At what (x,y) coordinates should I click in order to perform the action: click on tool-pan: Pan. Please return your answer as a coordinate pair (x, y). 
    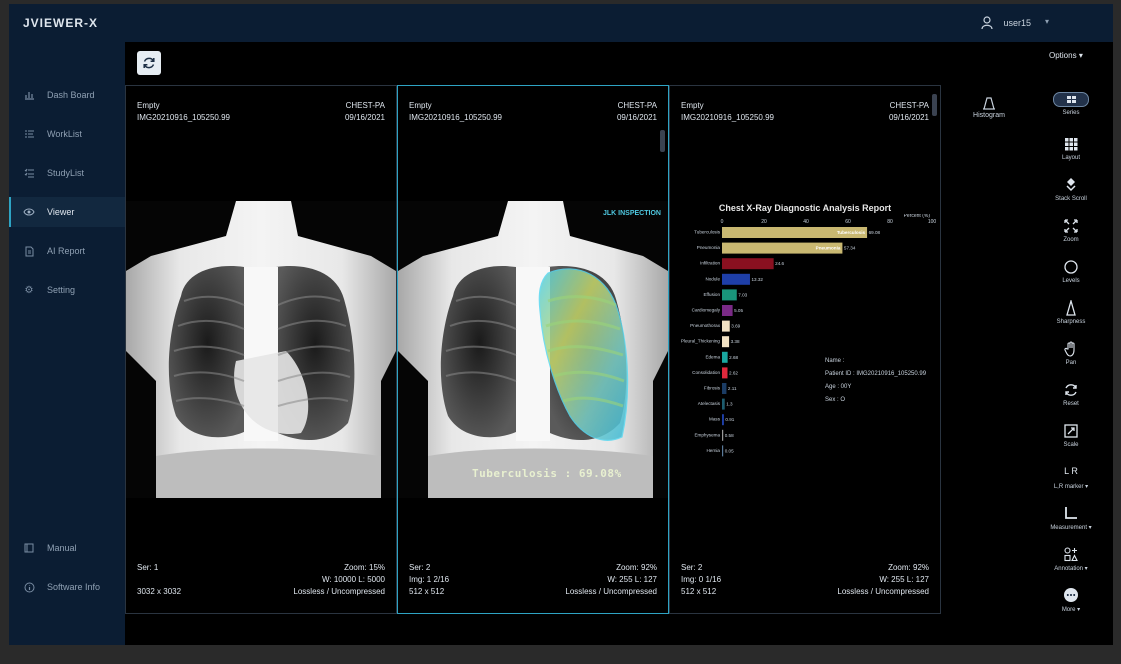
    Looking at the image, I should click on (1071, 353).